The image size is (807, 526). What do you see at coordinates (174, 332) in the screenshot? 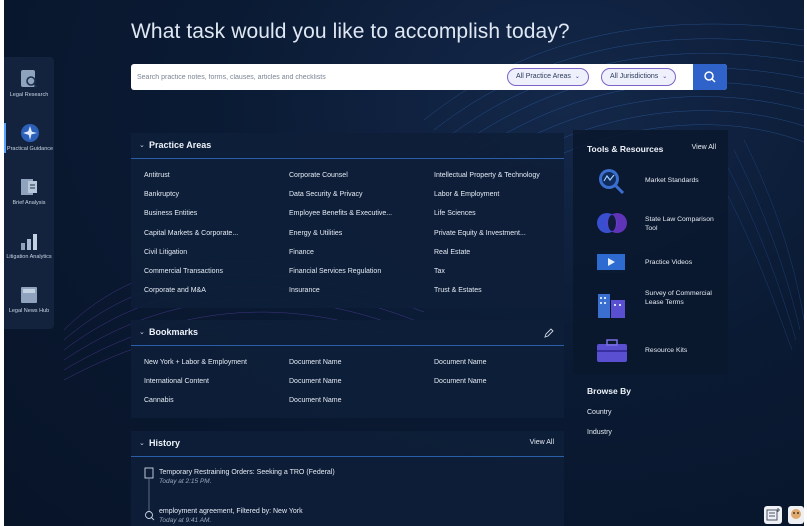
I see `bookmarks-title: Bookmarks` at bounding box center [174, 332].